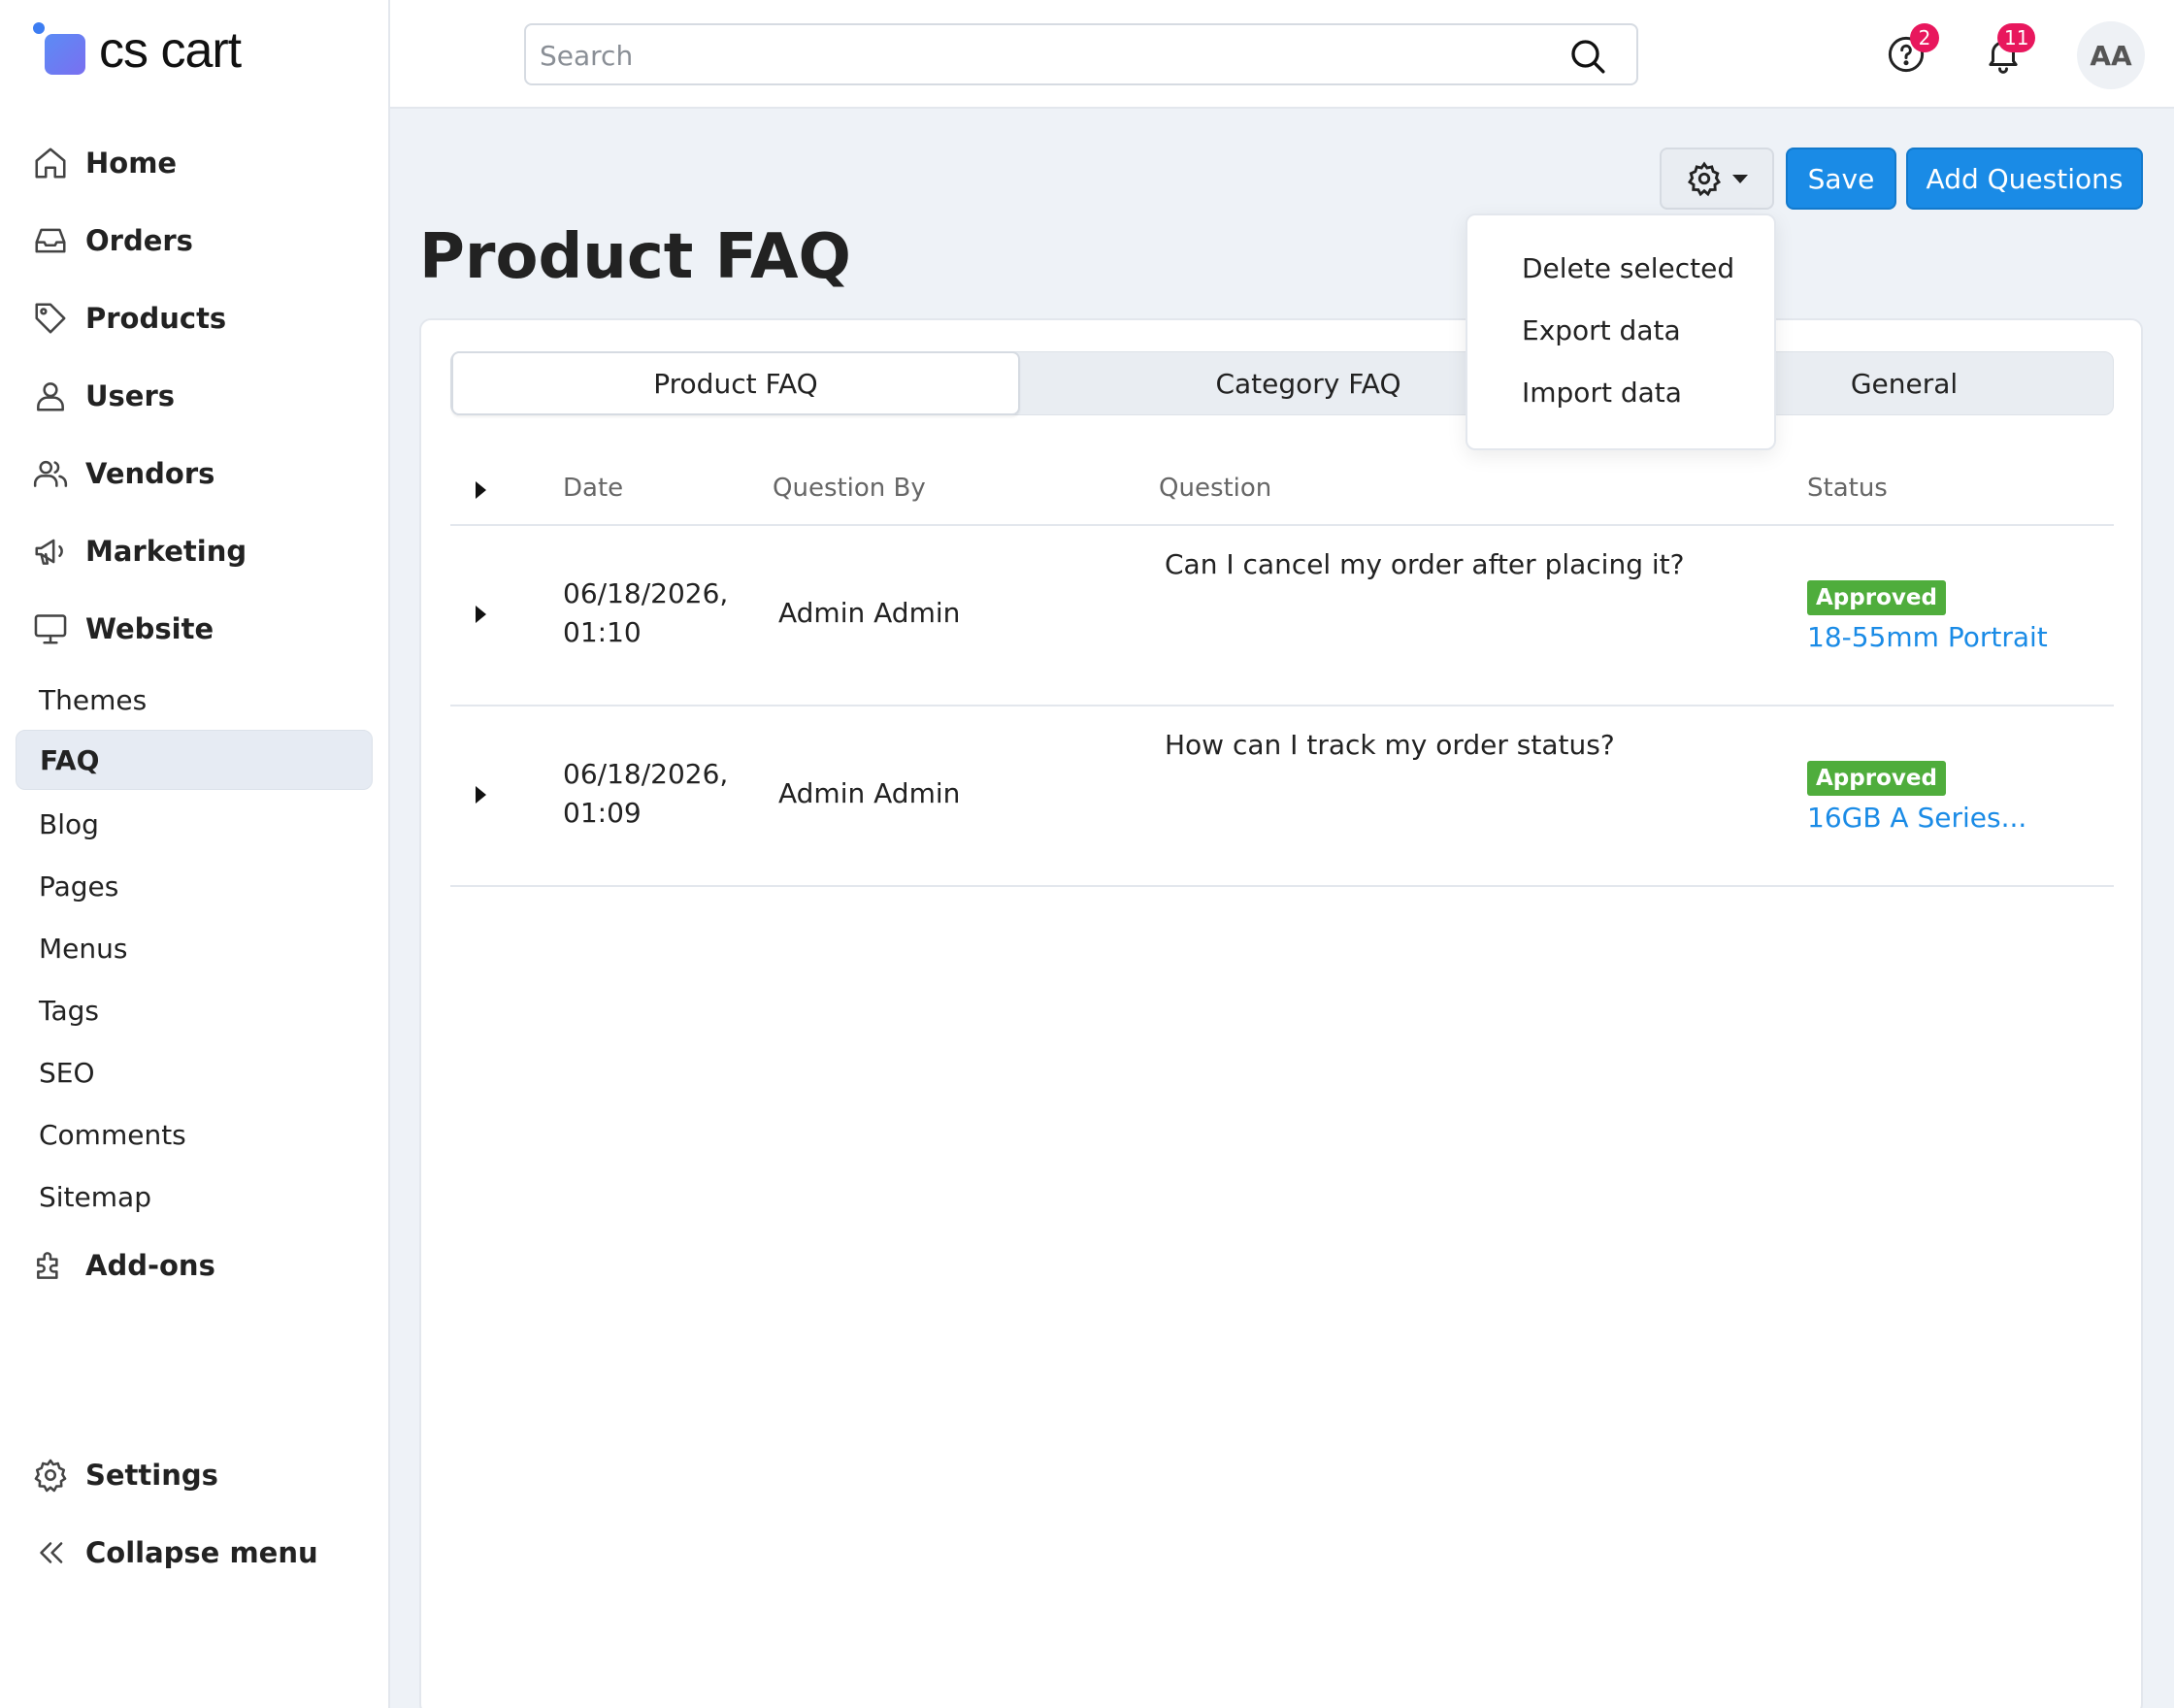  I want to click on column-header-question: Question, so click(1215, 489).